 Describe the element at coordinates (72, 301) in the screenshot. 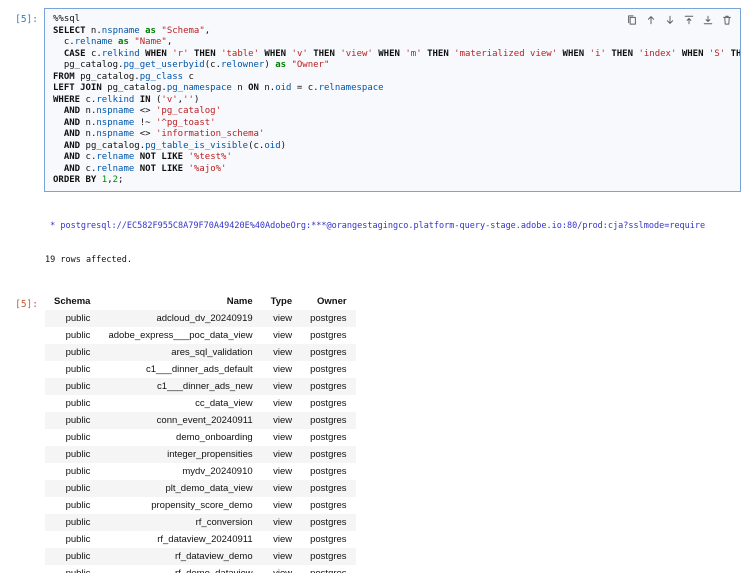

I see `column-header: Schema` at that location.